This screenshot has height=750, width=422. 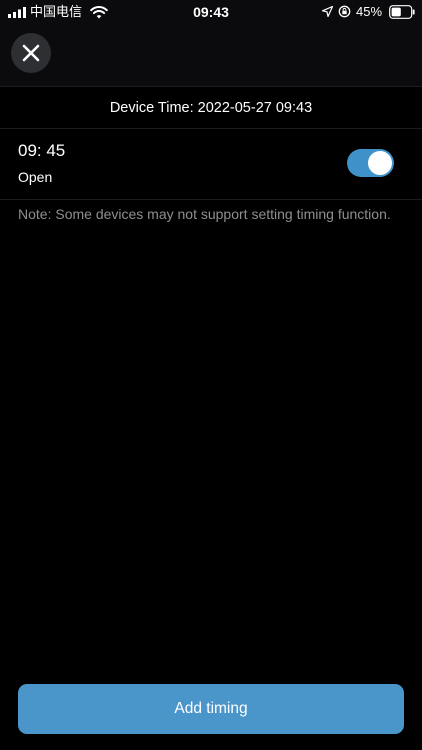 I want to click on device-time-text: Device Time: 2022-05-27 09:43, so click(x=211, y=107).